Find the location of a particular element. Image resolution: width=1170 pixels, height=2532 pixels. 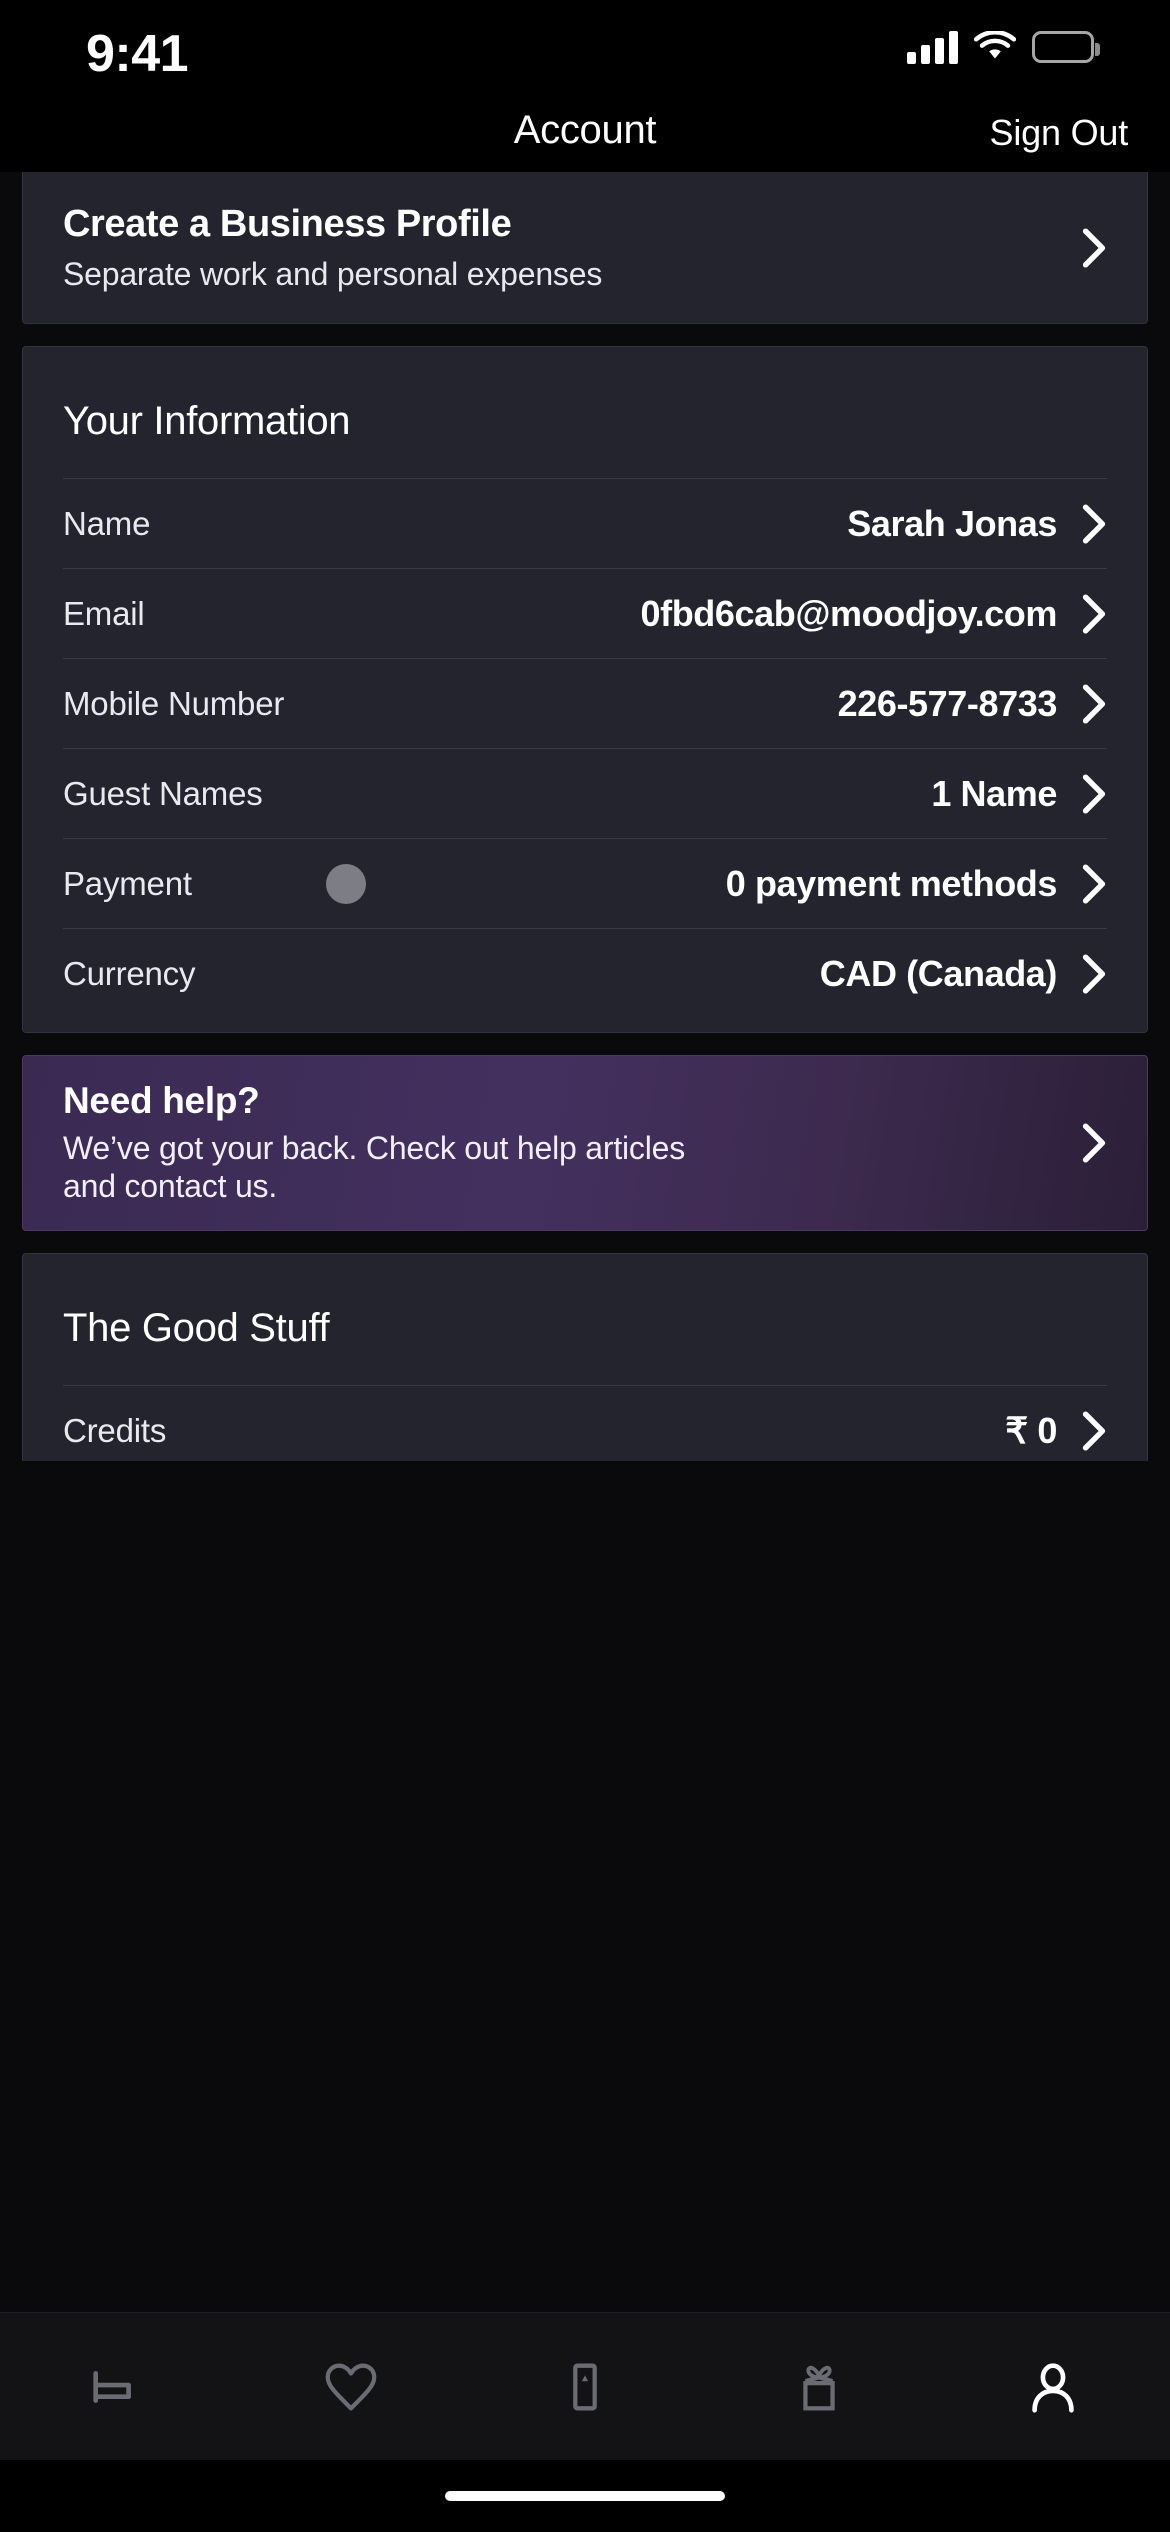

row-label: Guest Names is located at coordinates (163, 793).